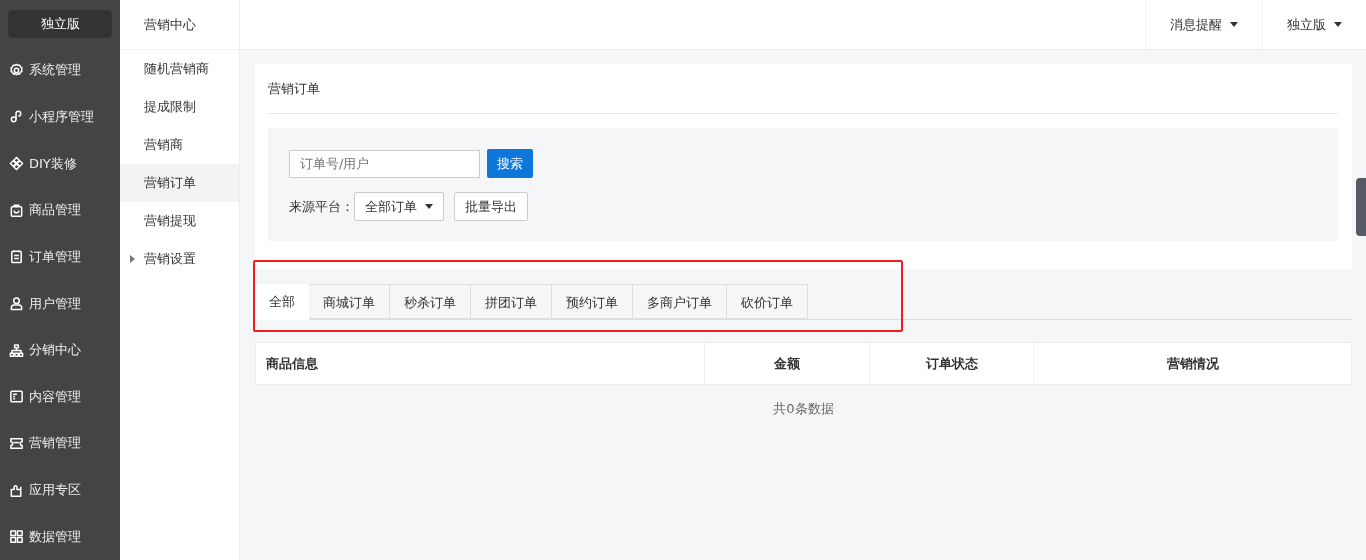  Describe the element at coordinates (179, 259) in the screenshot. I see `submenu-item: 营销设置` at that location.